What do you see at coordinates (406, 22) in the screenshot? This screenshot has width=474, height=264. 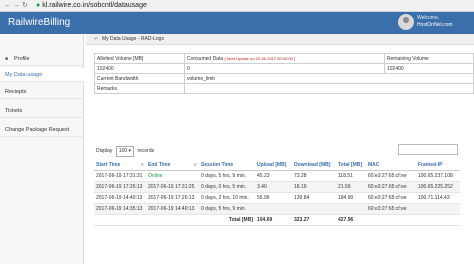 I see `avatar` at bounding box center [406, 22].